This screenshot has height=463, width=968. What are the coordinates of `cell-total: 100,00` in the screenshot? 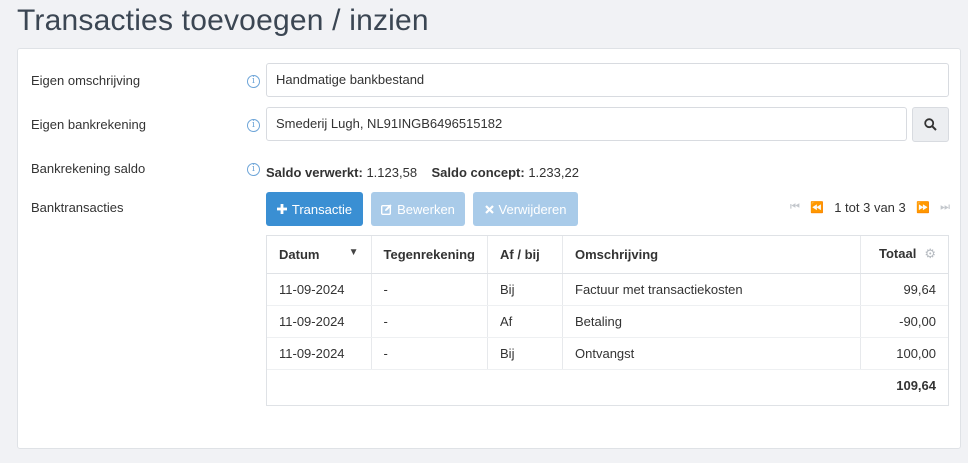 It's located at (904, 353).